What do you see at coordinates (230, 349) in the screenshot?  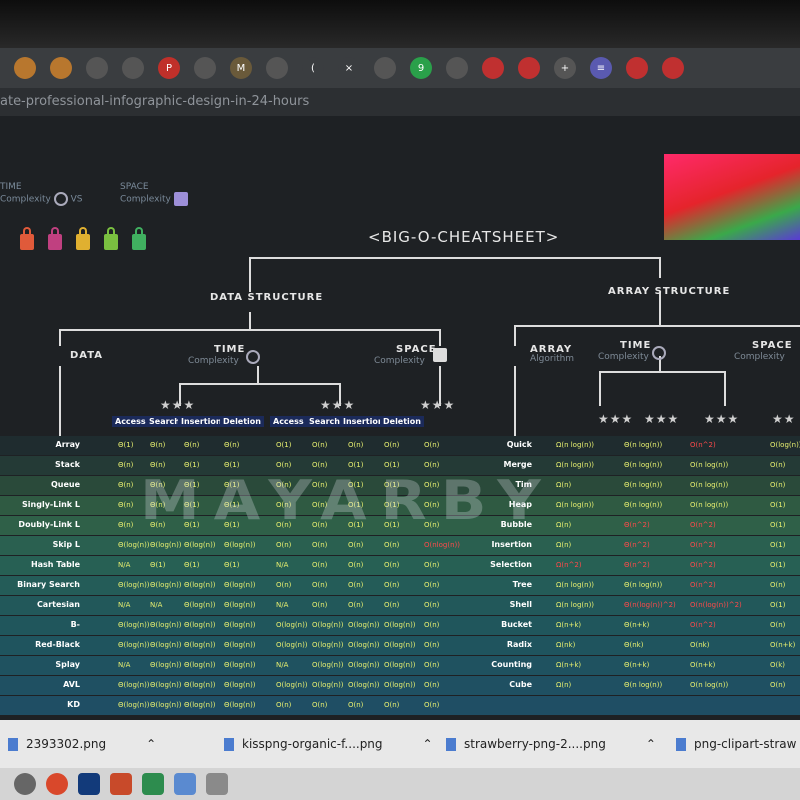 I see `ds-time-label: TIME` at bounding box center [230, 349].